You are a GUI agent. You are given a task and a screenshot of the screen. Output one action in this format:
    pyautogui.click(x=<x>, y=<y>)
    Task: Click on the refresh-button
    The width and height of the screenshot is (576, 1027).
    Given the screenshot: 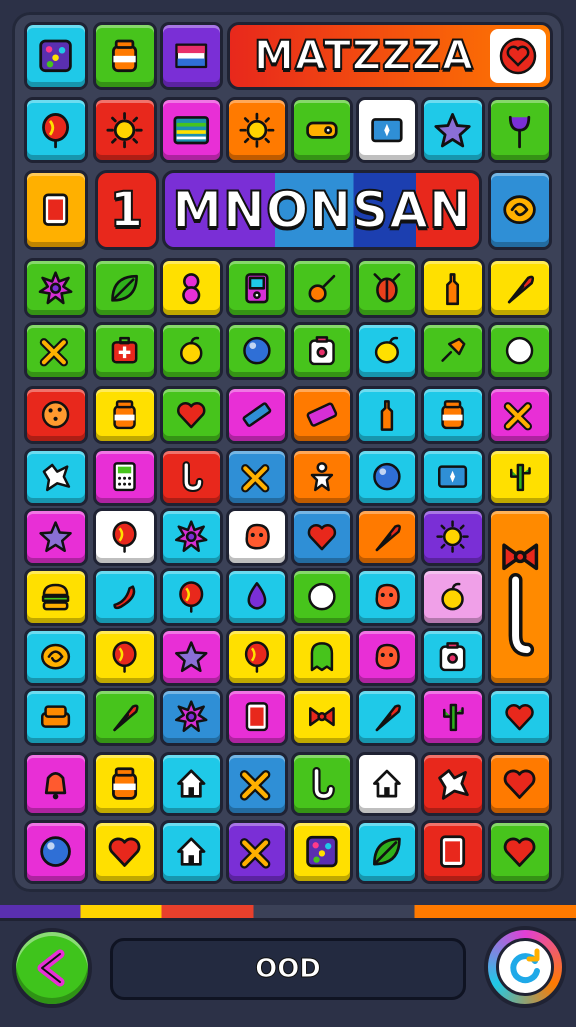 What is the action you would take?
    pyautogui.click(x=525, y=967)
    